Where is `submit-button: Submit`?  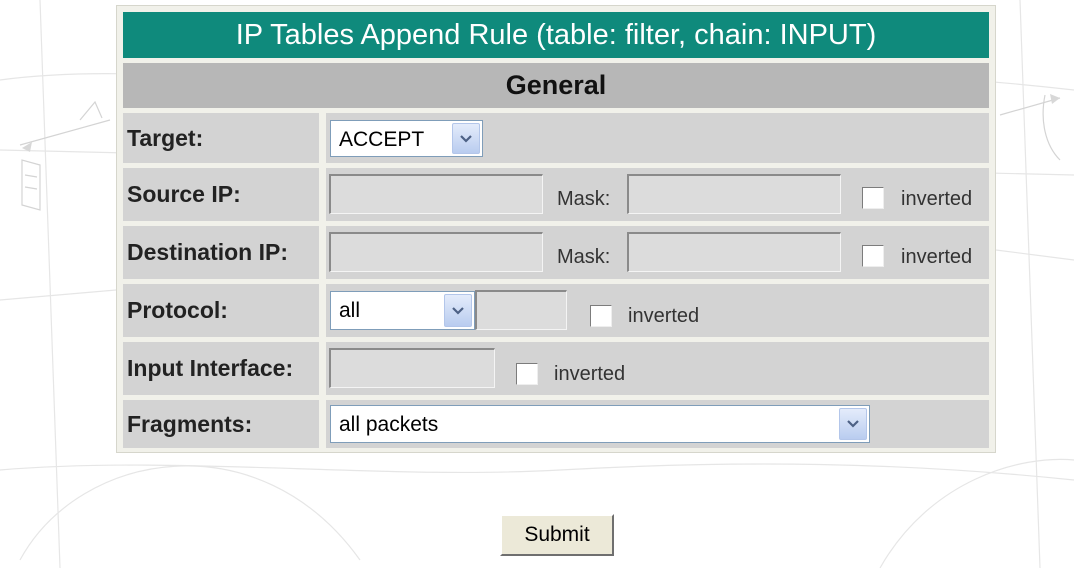 submit-button: Submit is located at coordinates (557, 535).